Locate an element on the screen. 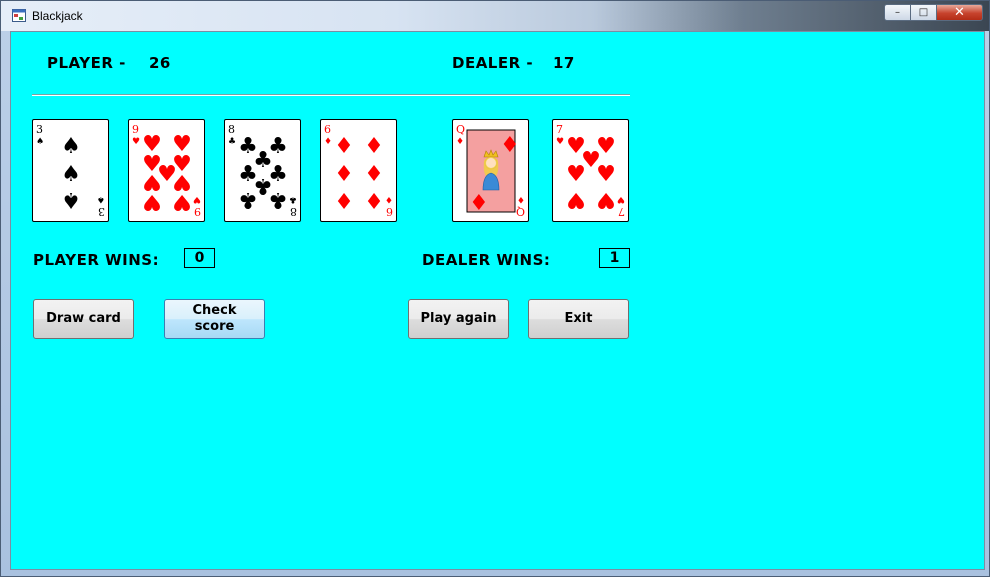 The image size is (990, 577). dealer-score: 17 is located at coordinates (564, 63).